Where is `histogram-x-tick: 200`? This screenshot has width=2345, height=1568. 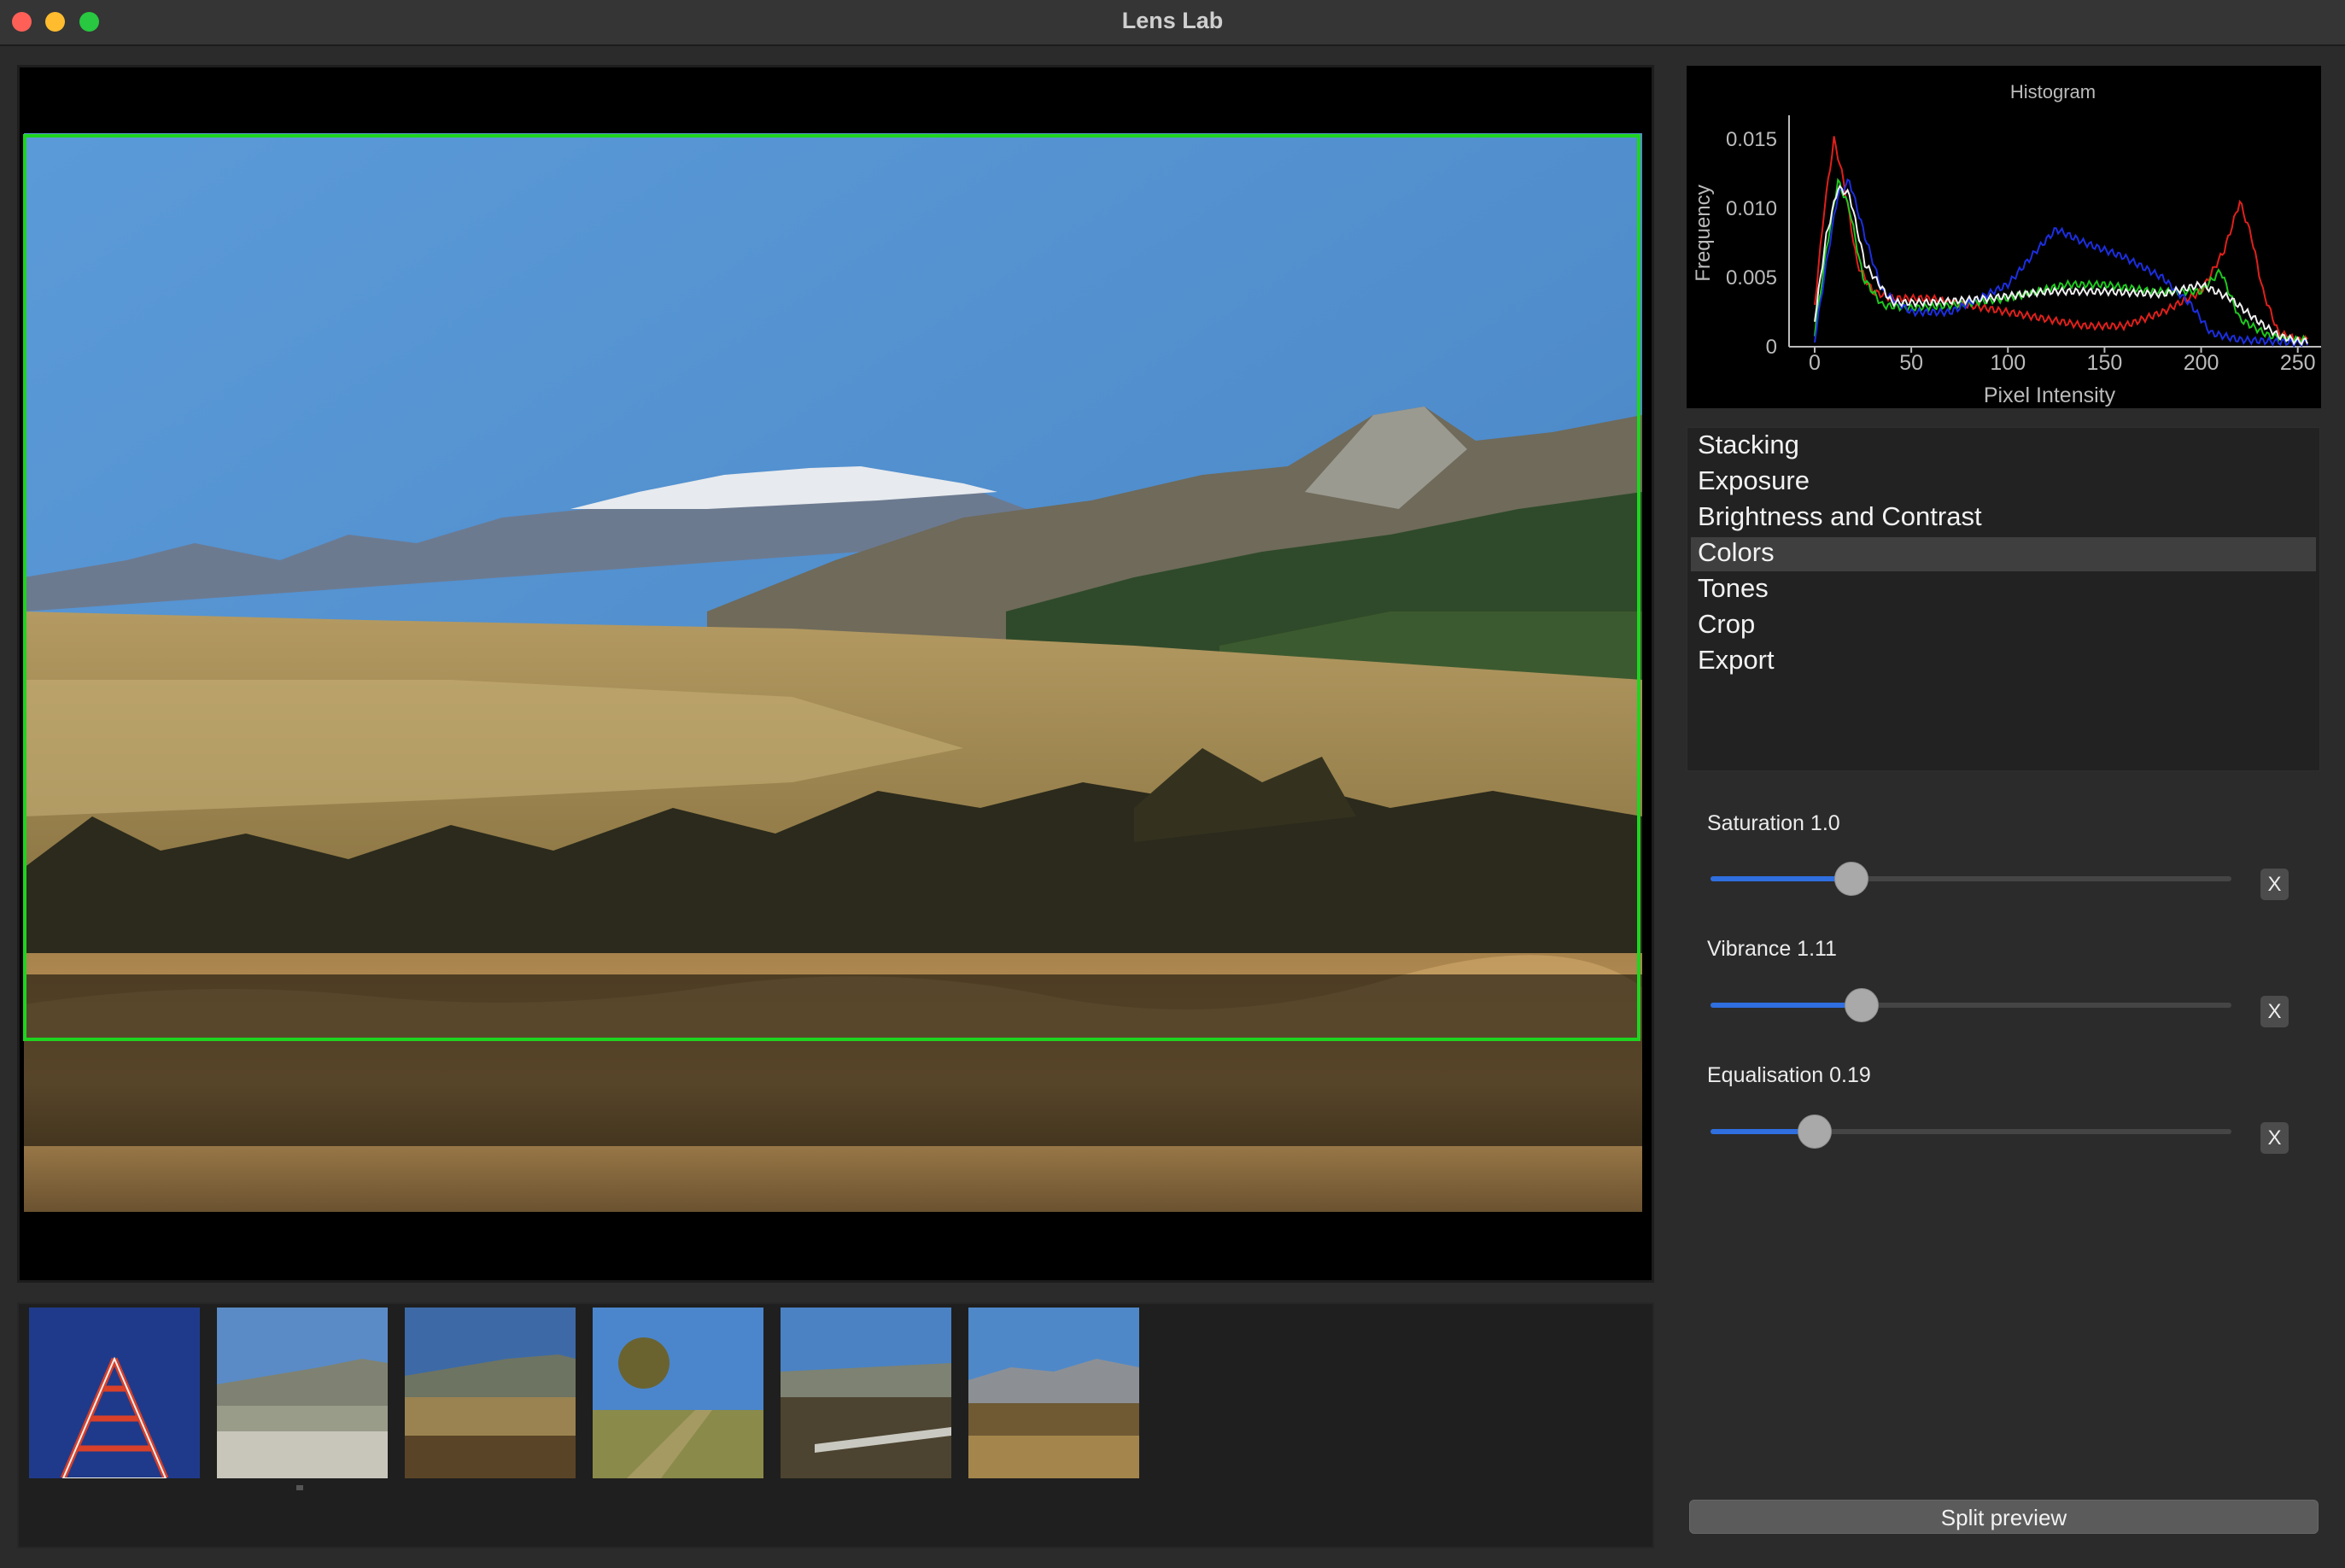 histogram-x-tick: 200 is located at coordinates (2201, 363).